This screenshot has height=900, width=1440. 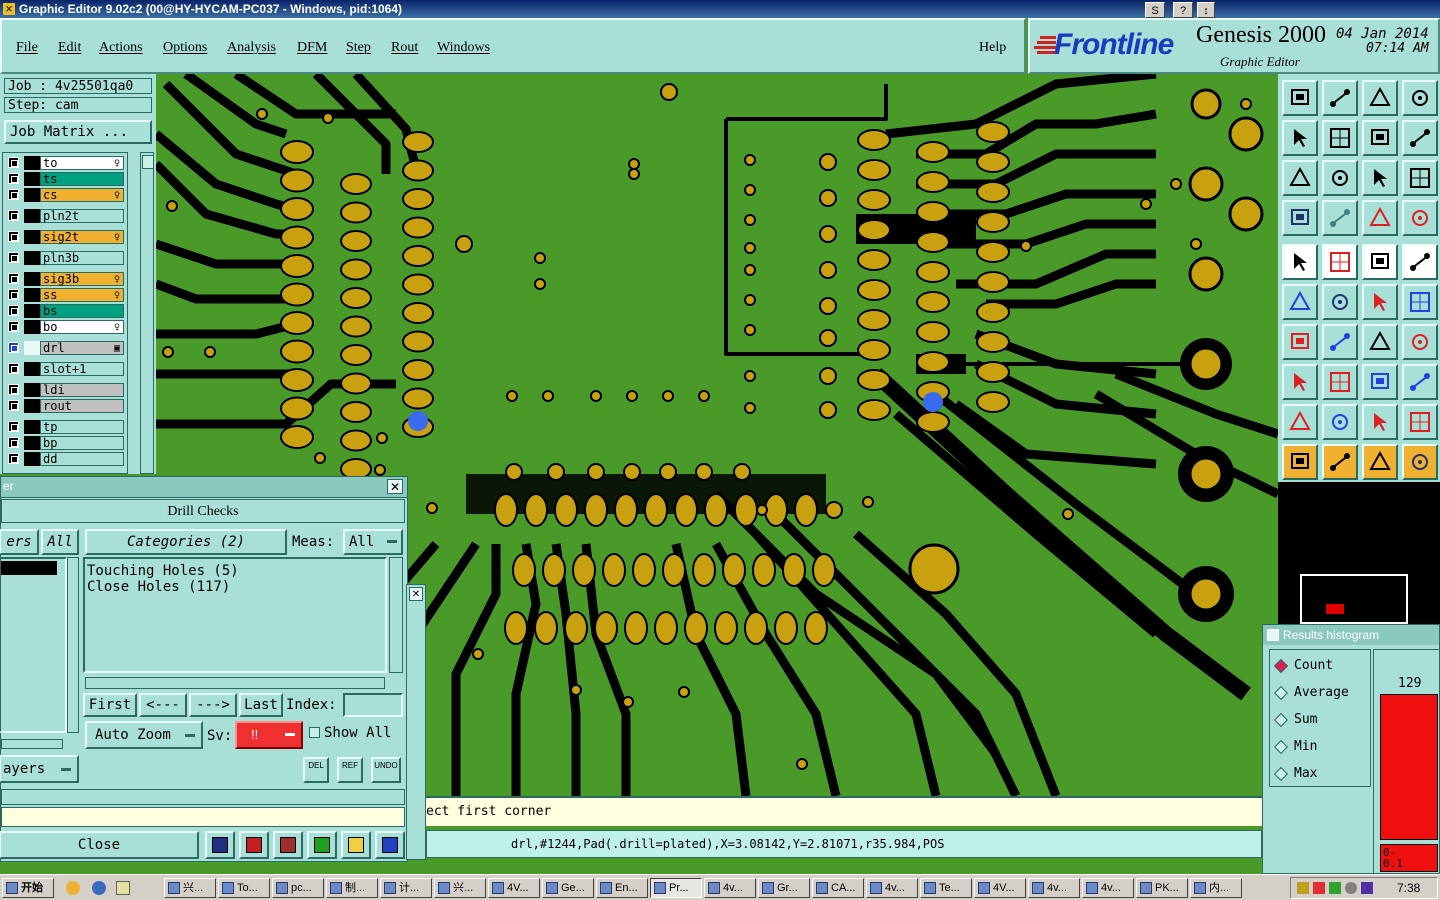 What do you see at coordinates (82, 237) in the screenshot?
I see `layer-name: sig2t ♀` at bounding box center [82, 237].